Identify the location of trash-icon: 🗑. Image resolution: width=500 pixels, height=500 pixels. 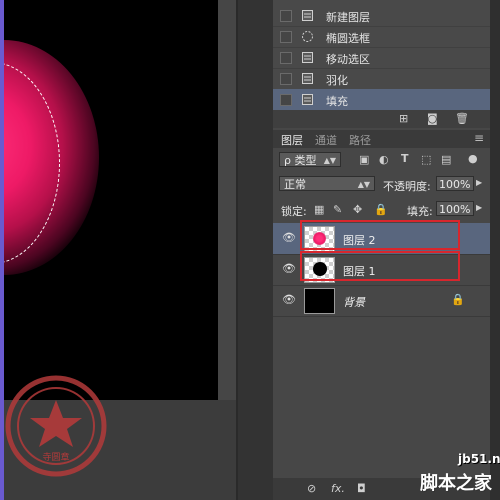
(462, 118).